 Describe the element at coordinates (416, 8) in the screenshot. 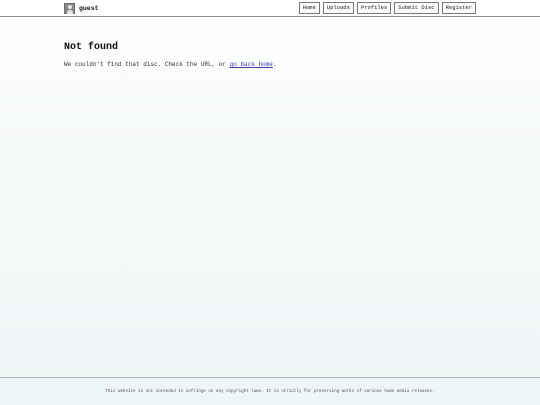

I see `nav-submit-disc-button: Submit Disc` at that location.